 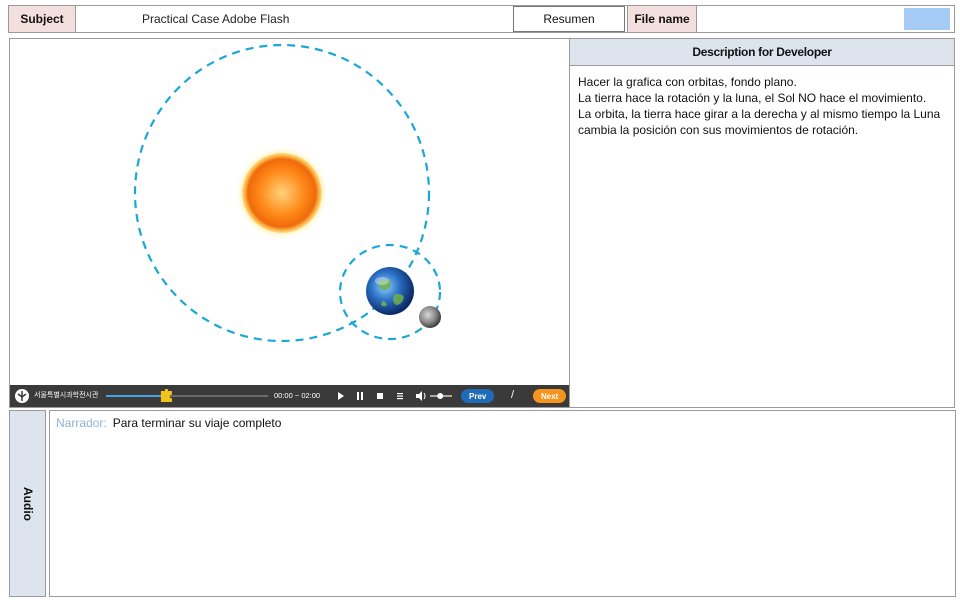 What do you see at coordinates (22, 396) in the screenshot?
I see `museum-logo-icon` at bounding box center [22, 396].